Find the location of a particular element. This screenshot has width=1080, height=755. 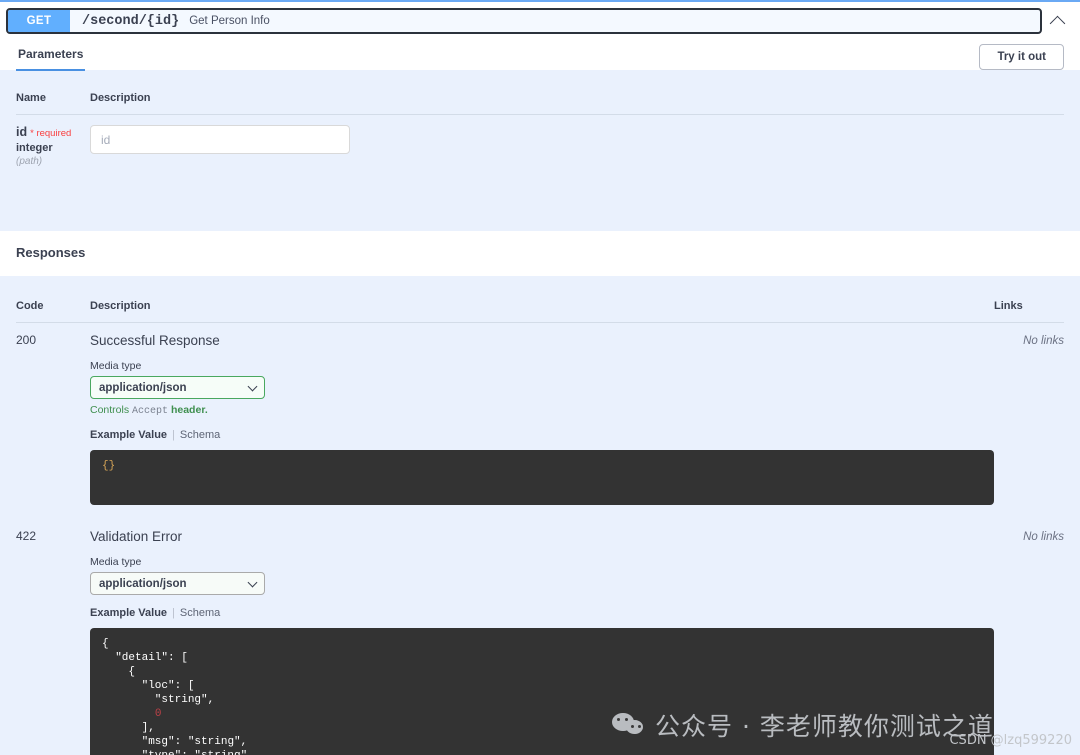

responses-header-row: Code Description Links is located at coordinates (540, 307).